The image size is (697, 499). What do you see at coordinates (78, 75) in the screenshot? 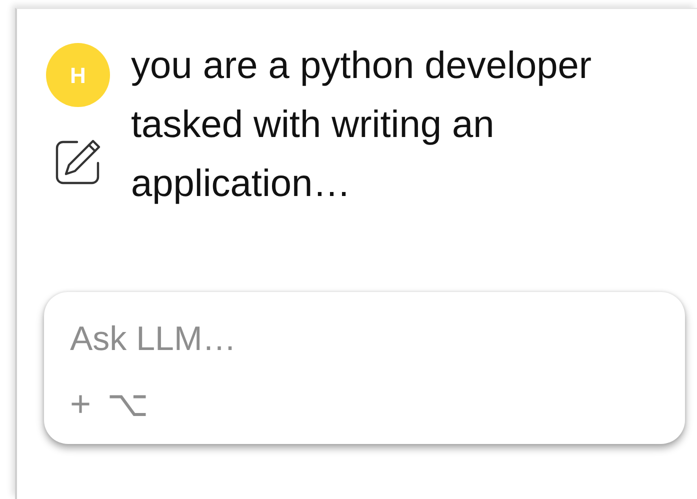
I see `user-avatar: H` at bounding box center [78, 75].